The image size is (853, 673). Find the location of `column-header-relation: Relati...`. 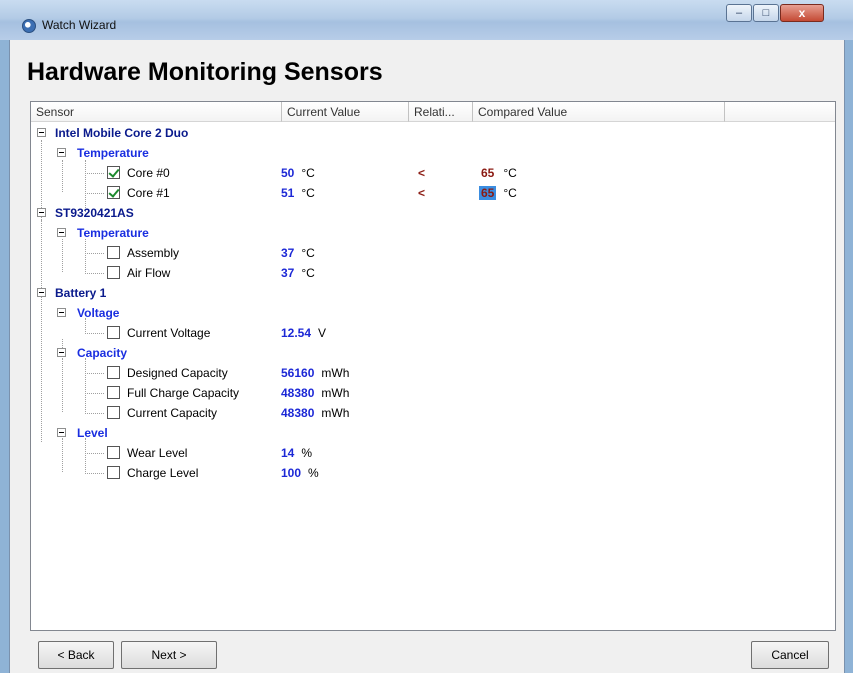

column-header-relation: Relati... is located at coordinates (441, 112).